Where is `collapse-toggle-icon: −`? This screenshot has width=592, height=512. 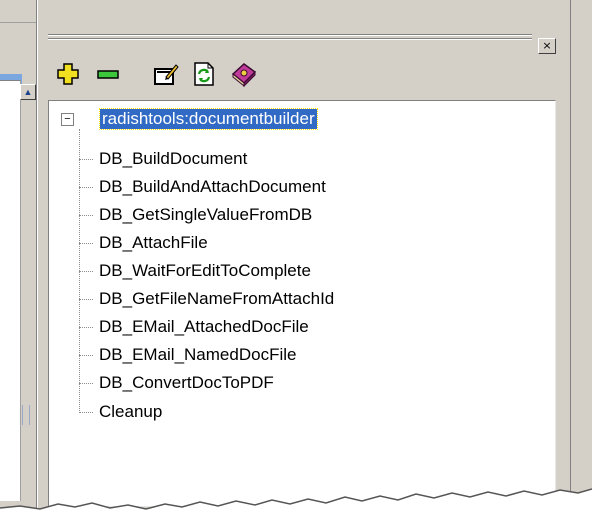 collapse-toggle-icon: − is located at coordinates (67, 119).